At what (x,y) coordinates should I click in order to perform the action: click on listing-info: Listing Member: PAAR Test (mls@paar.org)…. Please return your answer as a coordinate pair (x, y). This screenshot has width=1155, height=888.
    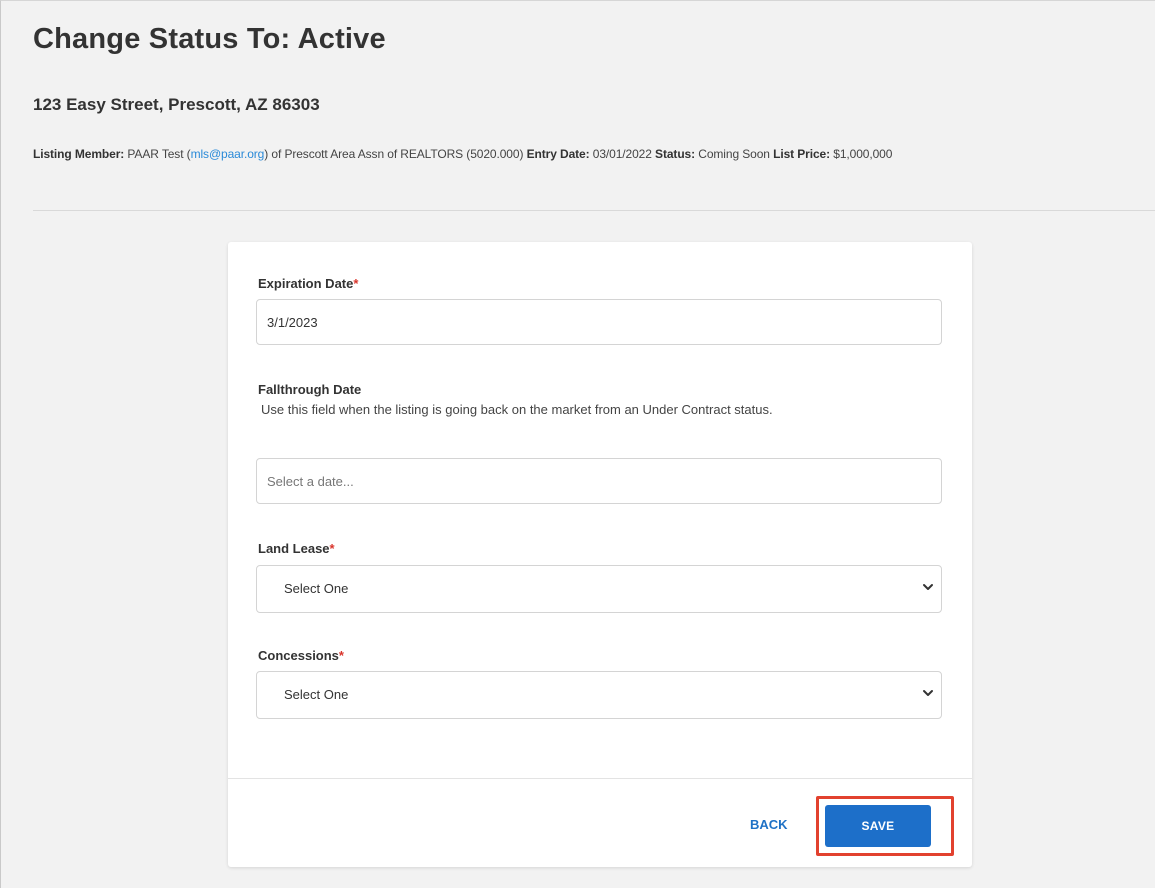
    Looking at the image, I should click on (593, 154).